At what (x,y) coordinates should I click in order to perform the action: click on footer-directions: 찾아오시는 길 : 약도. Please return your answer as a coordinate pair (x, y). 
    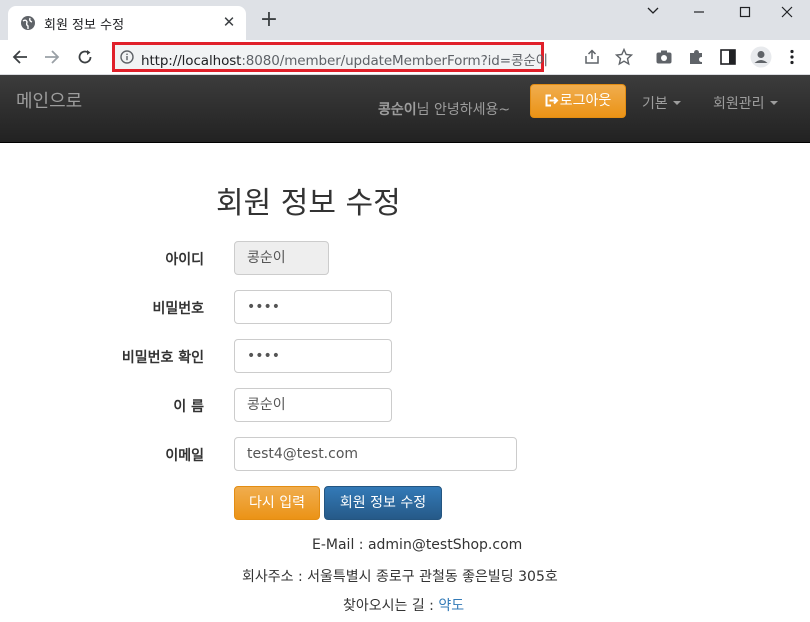
    Looking at the image, I should click on (403, 605).